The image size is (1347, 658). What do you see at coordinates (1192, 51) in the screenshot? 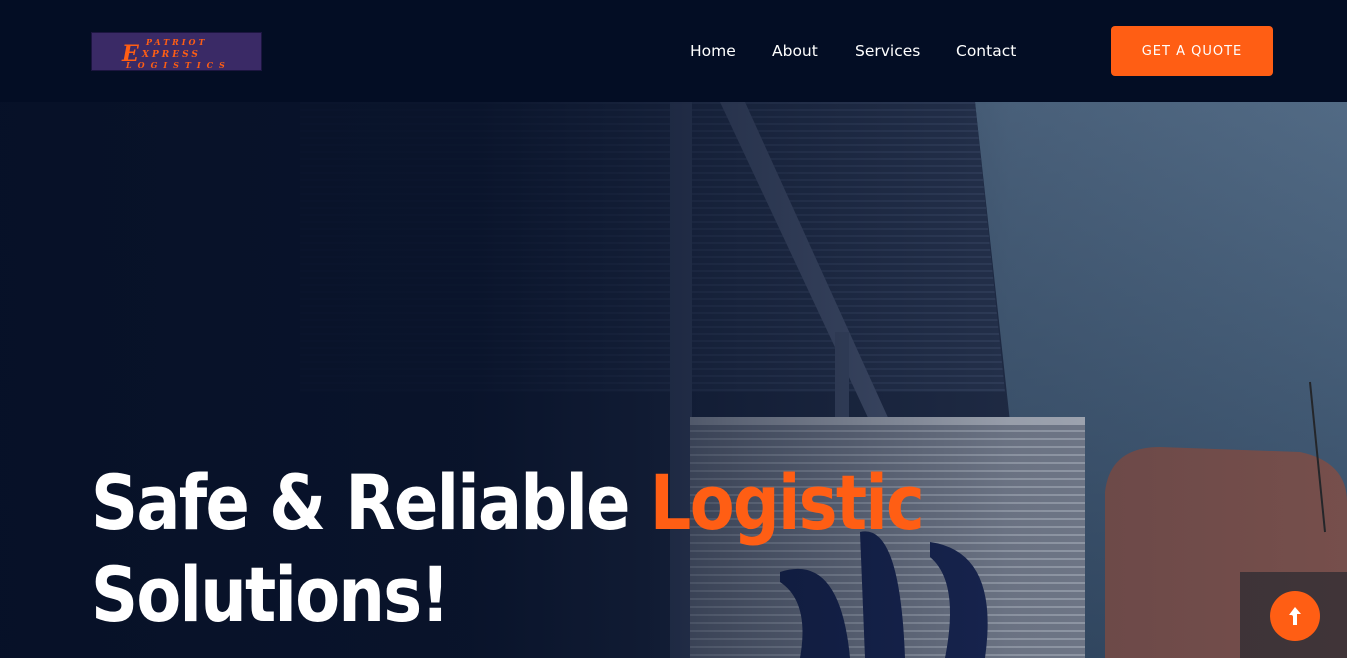
I see `get-a-quote-button: GET A QUOTE` at bounding box center [1192, 51].